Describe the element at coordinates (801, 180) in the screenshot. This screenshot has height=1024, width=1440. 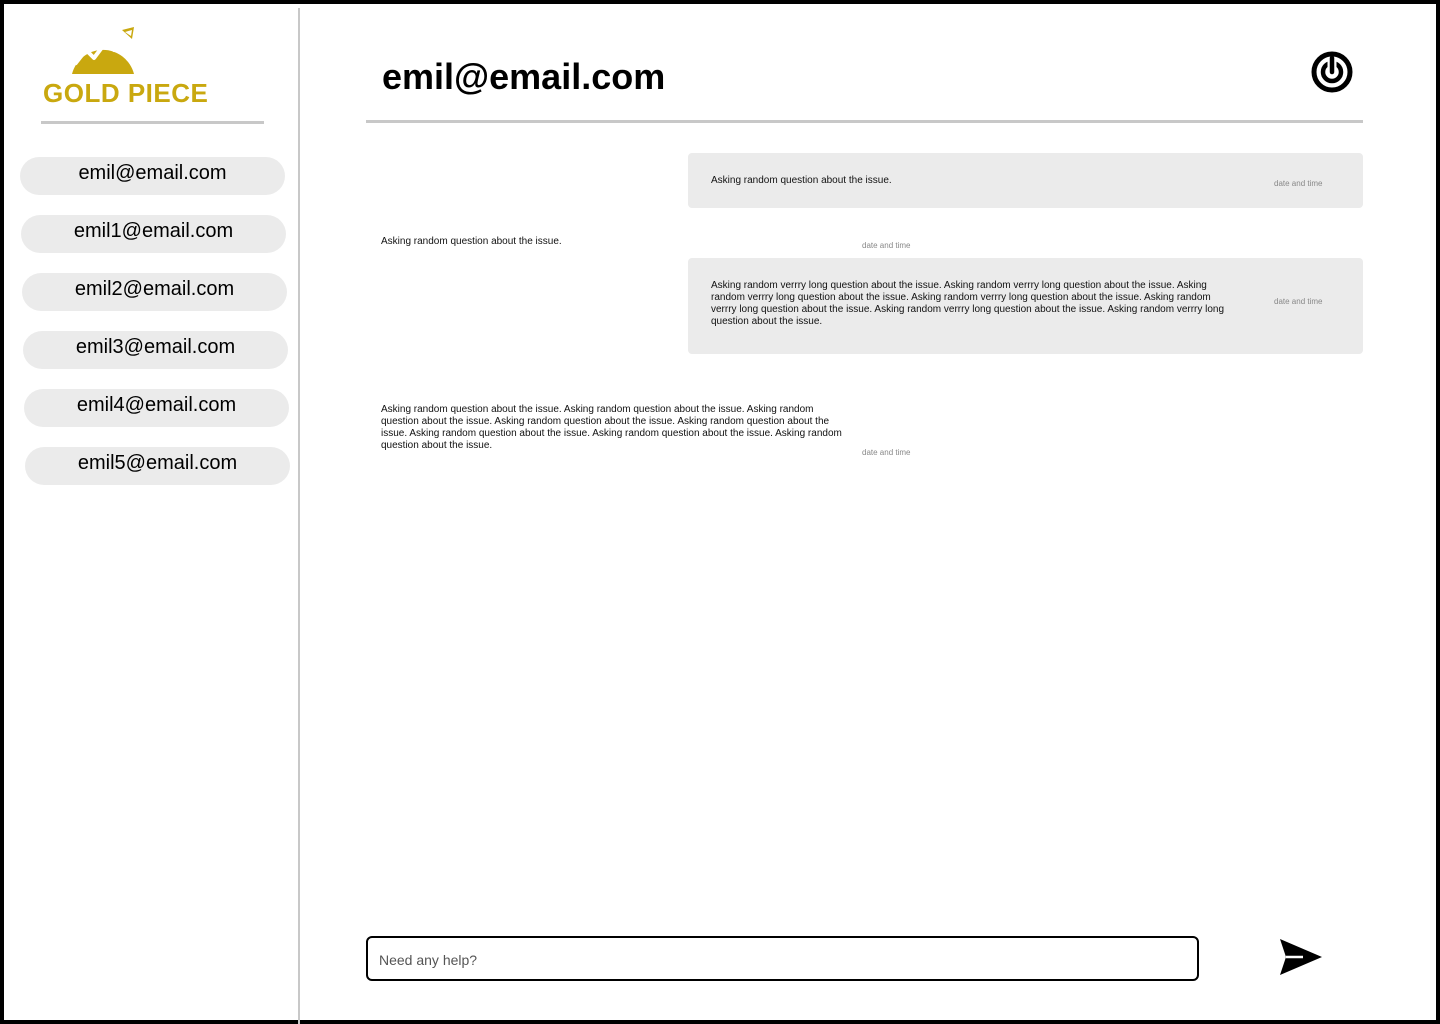
I see `message-text: Asking random question about the issue.` at that location.